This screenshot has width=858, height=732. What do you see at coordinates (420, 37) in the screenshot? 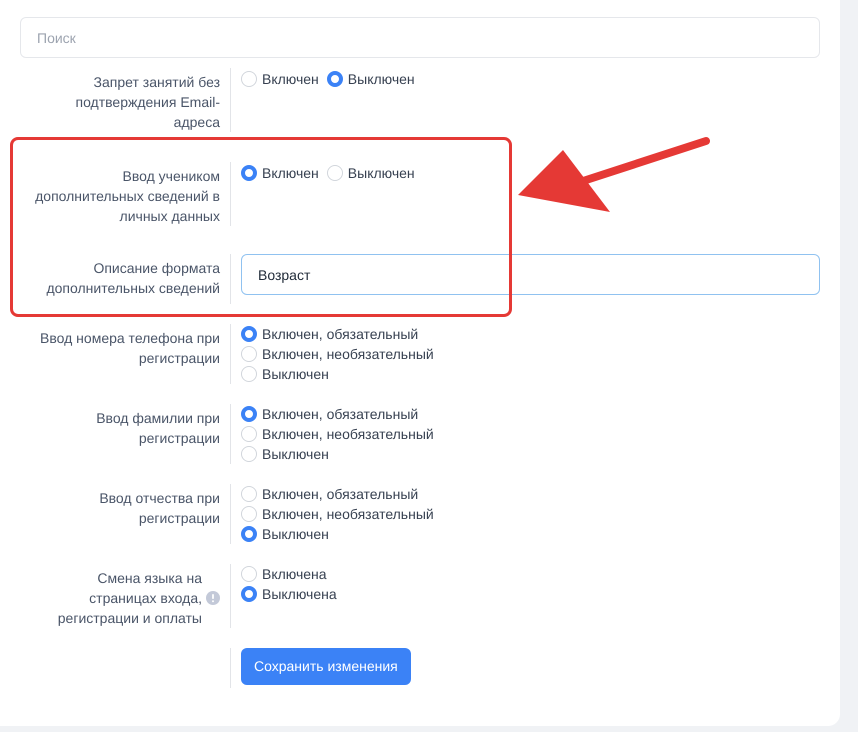
I see `search-field: Поиск` at bounding box center [420, 37].